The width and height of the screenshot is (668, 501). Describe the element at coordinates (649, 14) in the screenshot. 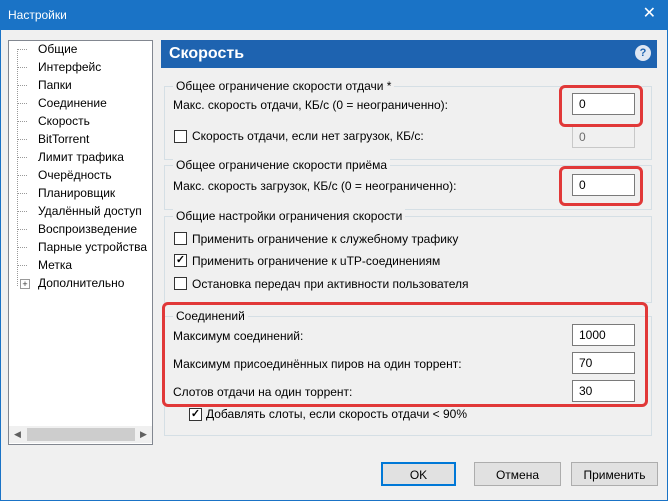

I see `close-icon: ✕` at that location.